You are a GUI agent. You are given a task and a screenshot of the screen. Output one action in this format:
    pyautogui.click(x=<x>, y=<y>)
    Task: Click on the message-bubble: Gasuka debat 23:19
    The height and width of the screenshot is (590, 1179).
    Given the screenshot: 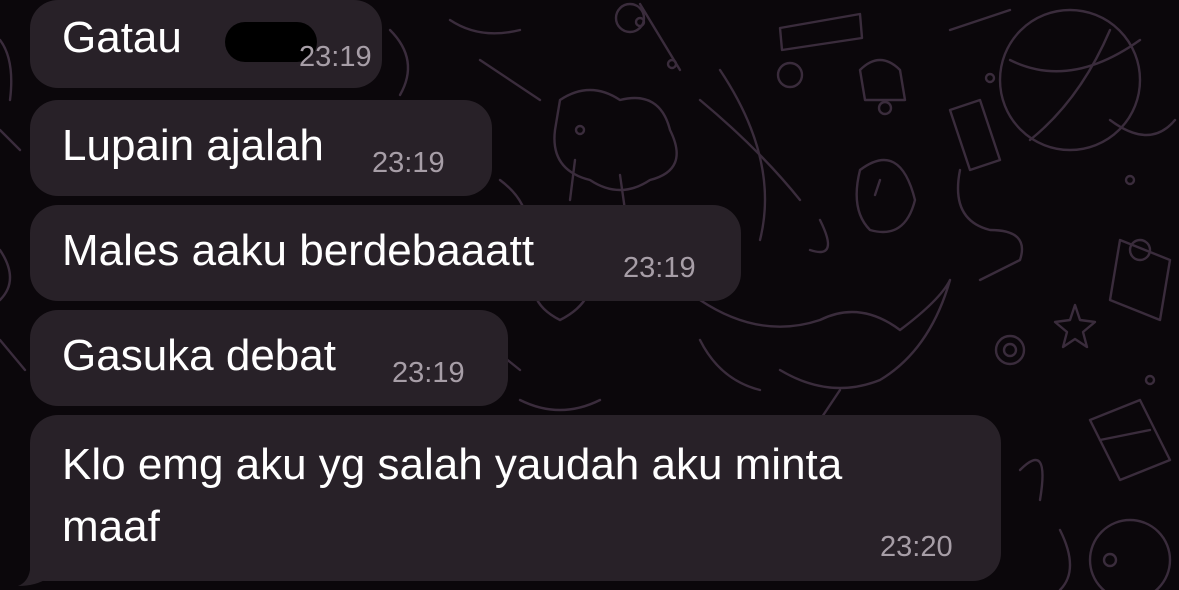 What is the action you would take?
    pyautogui.click(x=269, y=358)
    